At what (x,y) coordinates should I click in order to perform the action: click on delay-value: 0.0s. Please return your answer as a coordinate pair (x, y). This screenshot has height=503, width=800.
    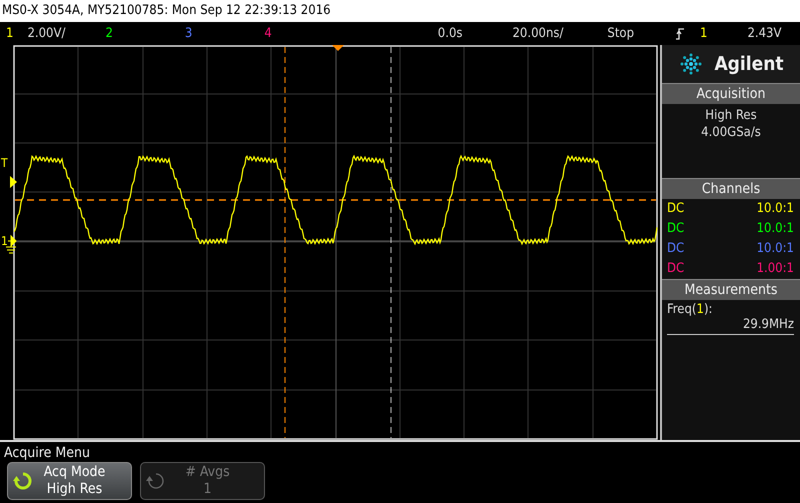
    Looking at the image, I should click on (450, 33).